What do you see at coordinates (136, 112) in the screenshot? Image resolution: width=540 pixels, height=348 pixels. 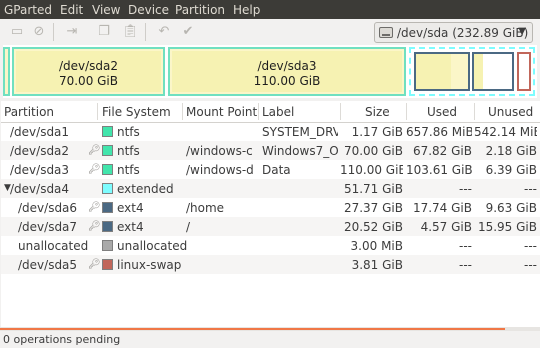 I see `header-file-system: File System` at bounding box center [136, 112].